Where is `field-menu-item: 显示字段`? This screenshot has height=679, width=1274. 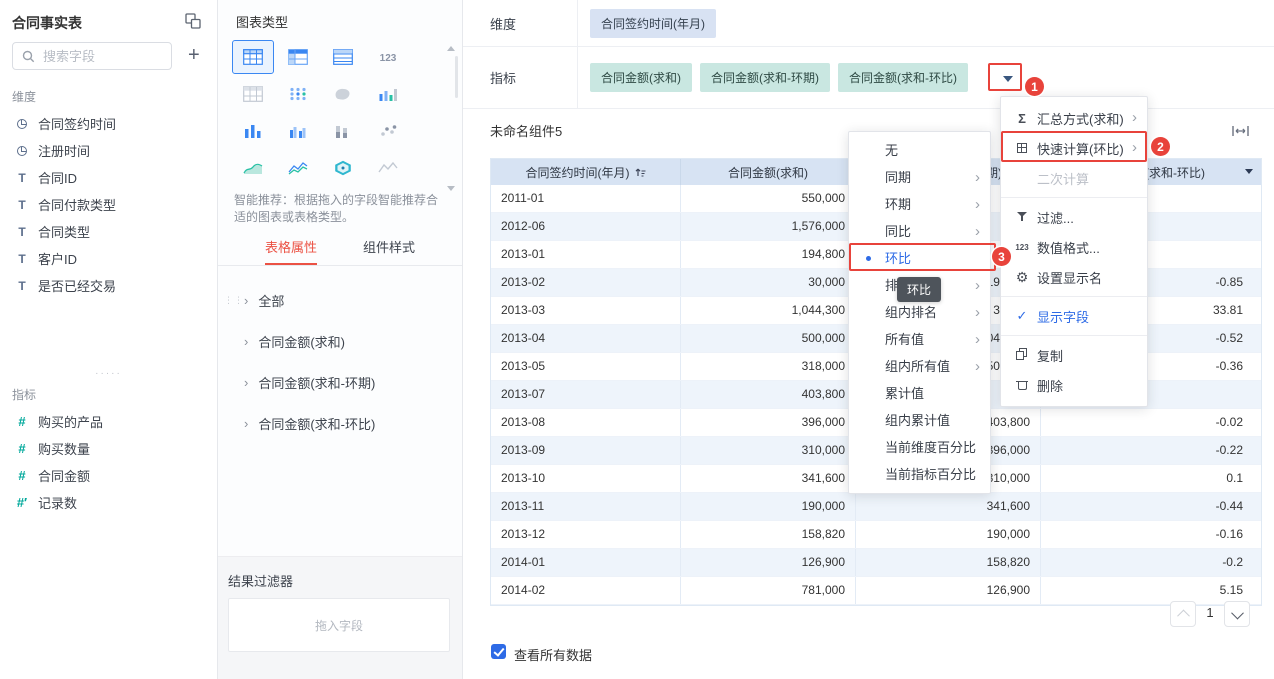
field-menu-item: 显示字段 is located at coordinates (1074, 316).